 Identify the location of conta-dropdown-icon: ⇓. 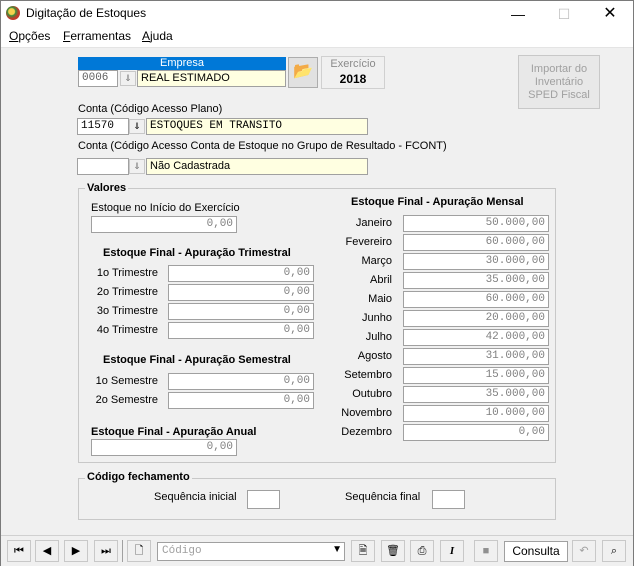
(137, 126).